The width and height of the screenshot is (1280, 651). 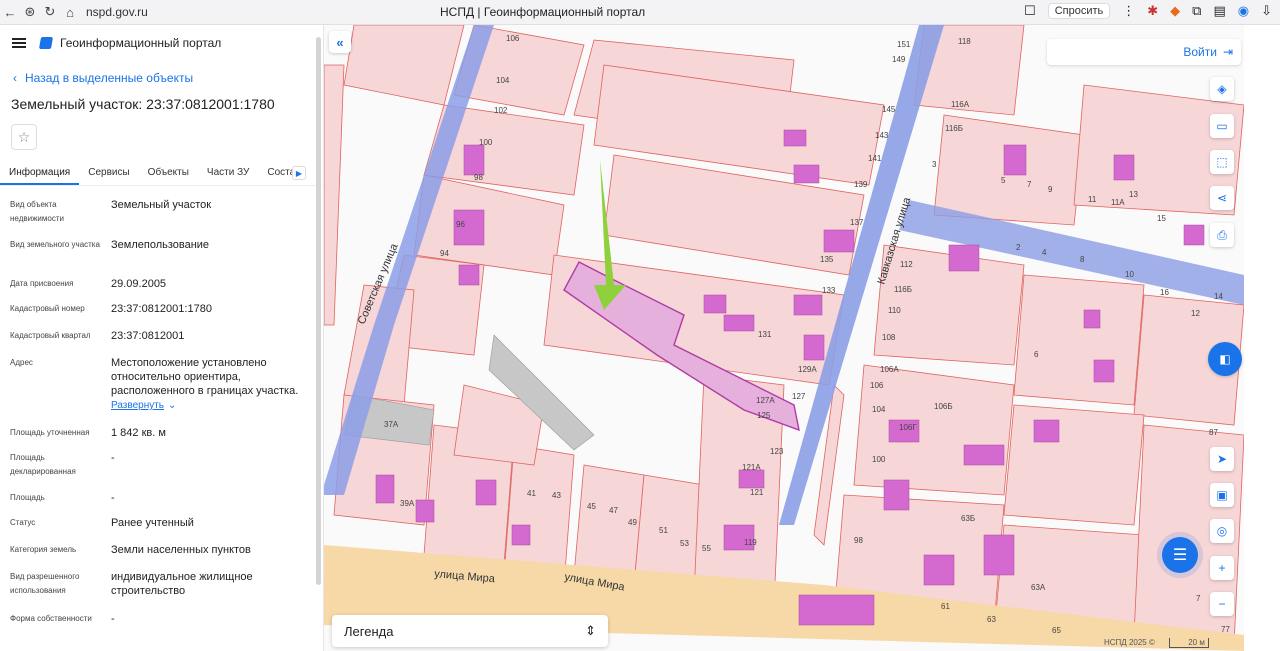 What do you see at coordinates (117, 12) in the screenshot?
I see `address-bar: nspd.gov.ru` at bounding box center [117, 12].